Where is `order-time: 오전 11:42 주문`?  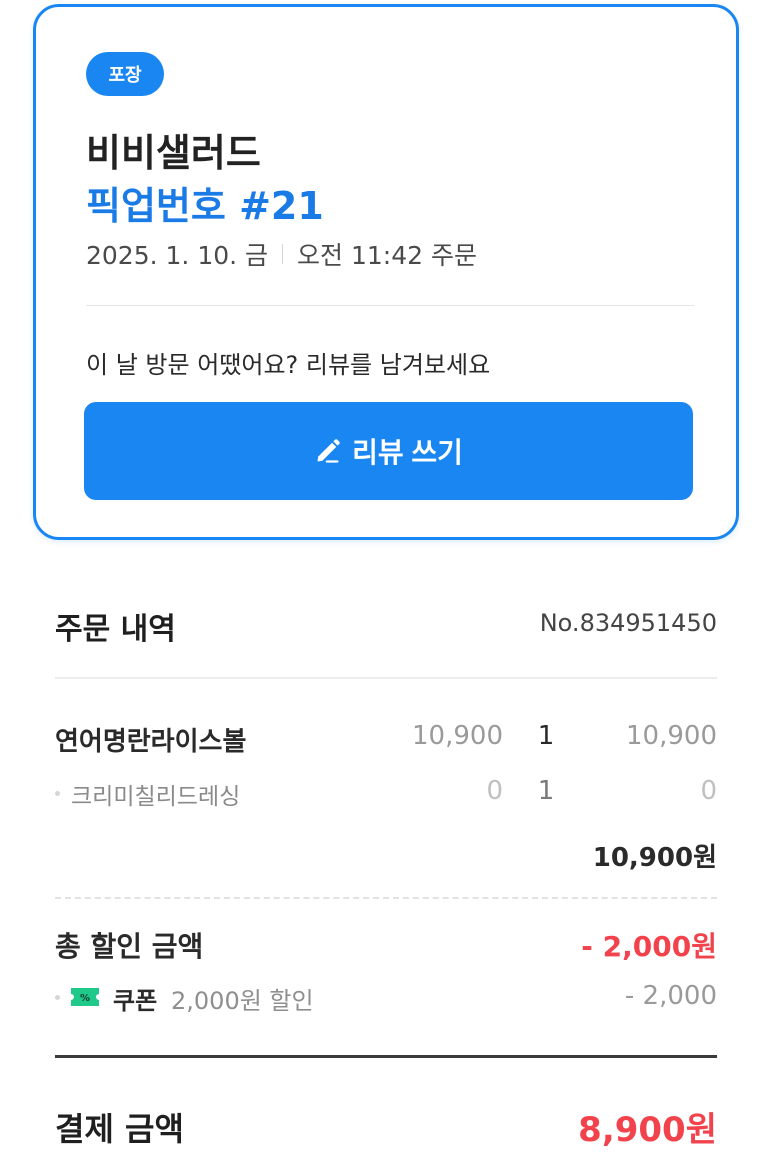 order-time: 오전 11:42 주문 is located at coordinates (387, 255).